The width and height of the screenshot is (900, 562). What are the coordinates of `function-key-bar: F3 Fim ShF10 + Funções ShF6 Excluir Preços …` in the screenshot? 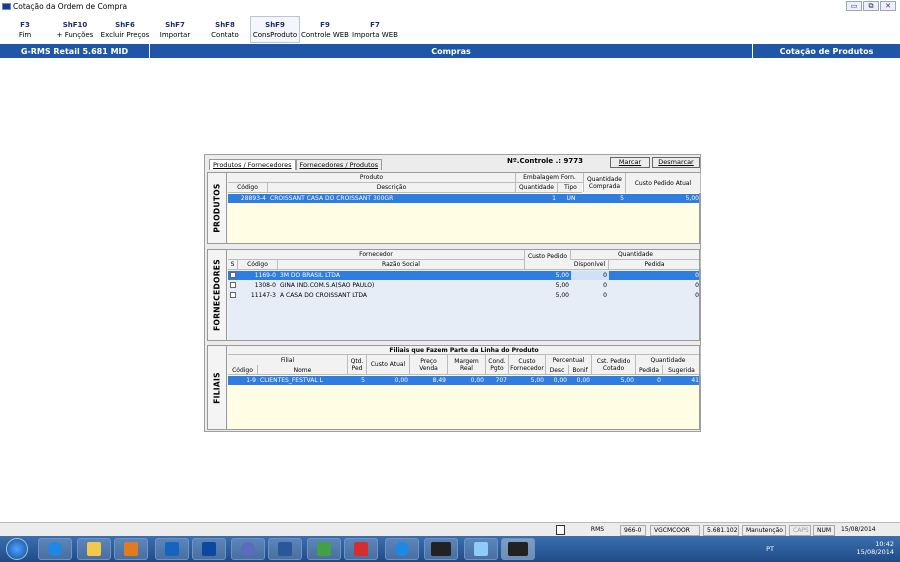 It's located at (450, 29).